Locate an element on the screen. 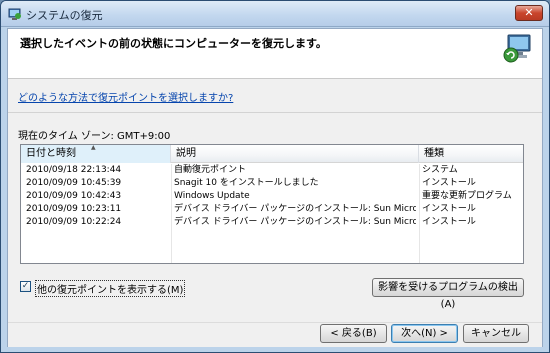 This screenshot has width=550, height=353. monitor-restore-icon is located at coordinates (517, 48).